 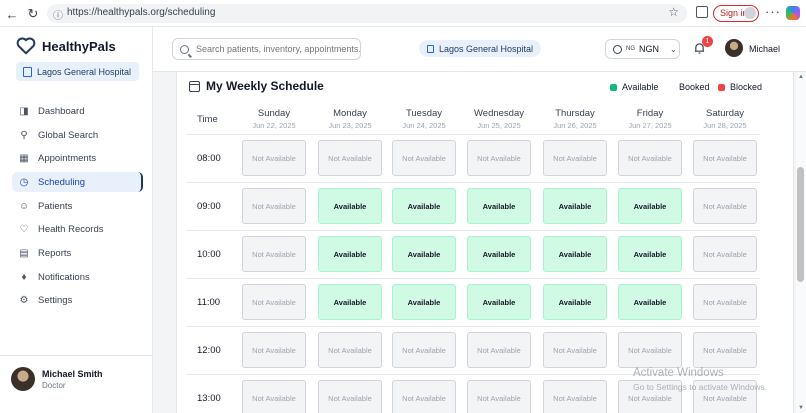 I want to click on page-scrollbar: ▲ ▼, so click(x=801, y=242).